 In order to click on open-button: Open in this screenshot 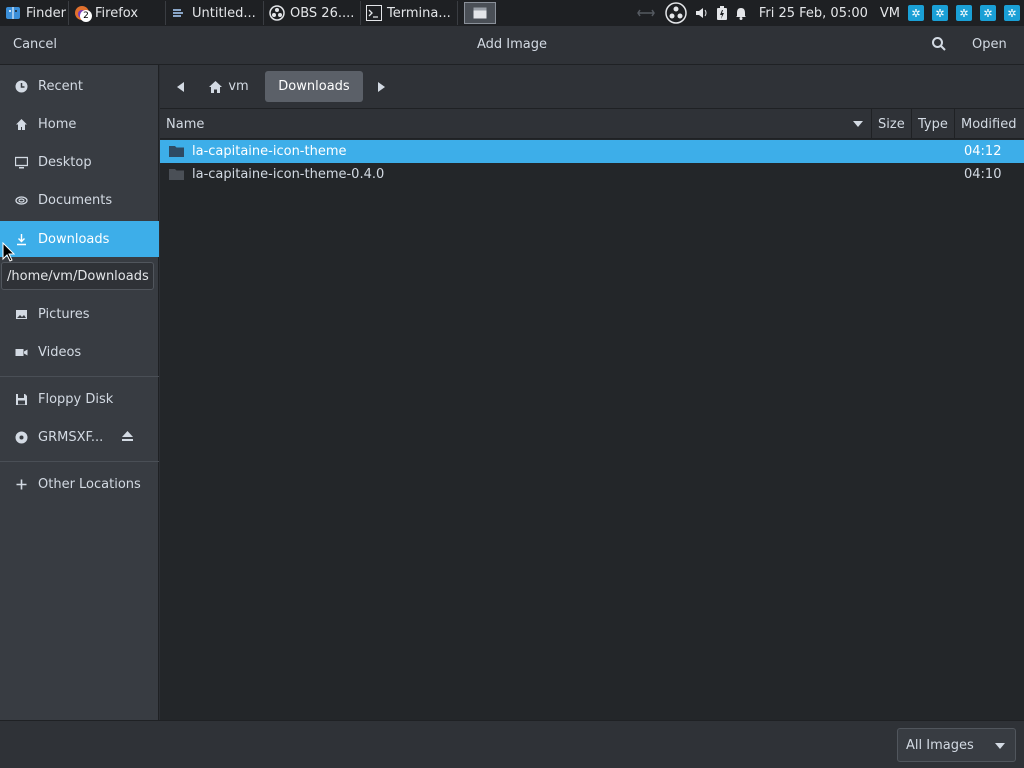, I will do `click(989, 44)`.